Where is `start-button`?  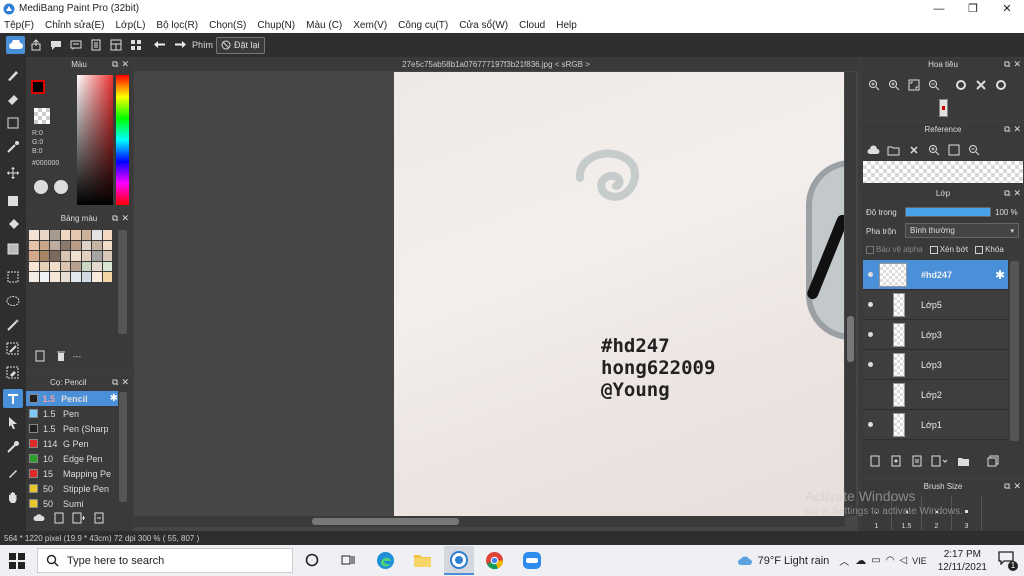
start-button is located at coordinates (17, 561).